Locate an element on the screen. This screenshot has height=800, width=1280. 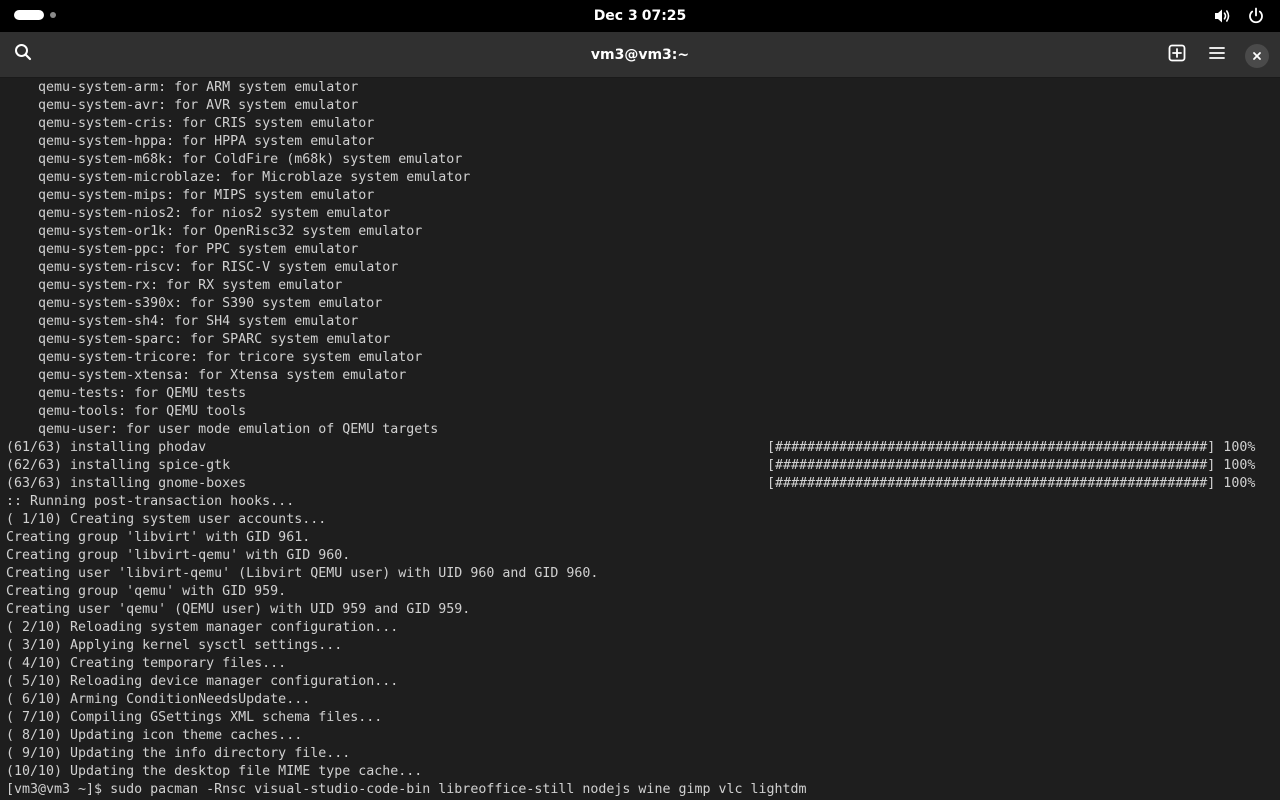
clock: Dec 3 07:25 is located at coordinates (640, 16).